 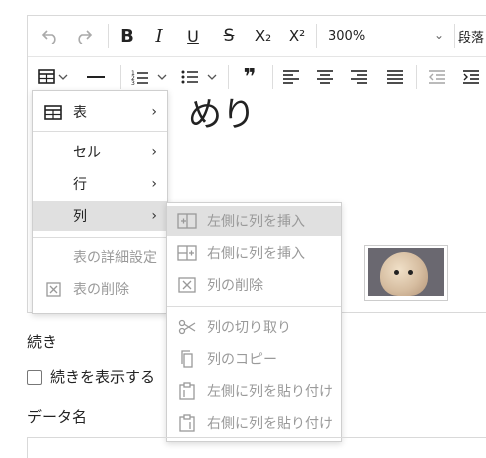 What do you see at coordinates (359, 77) in the screenshot?
I see `align-right-icon` at bounding box center [359, 77].